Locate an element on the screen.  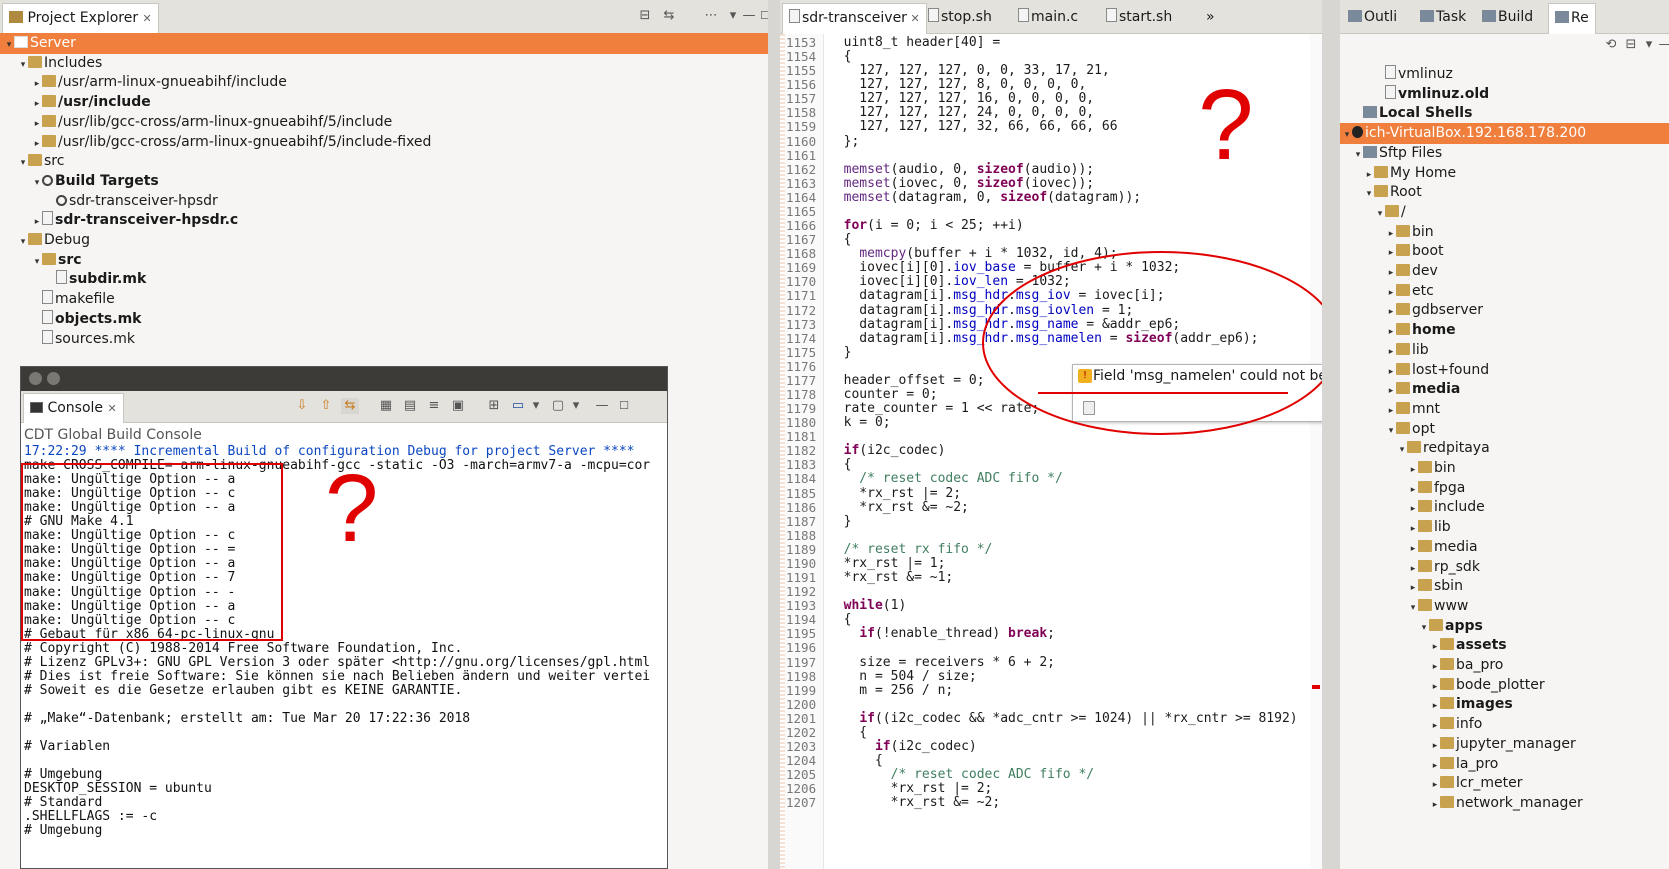
tree-item: ▸ bode_plotter is located at coordinates (1504, 685).